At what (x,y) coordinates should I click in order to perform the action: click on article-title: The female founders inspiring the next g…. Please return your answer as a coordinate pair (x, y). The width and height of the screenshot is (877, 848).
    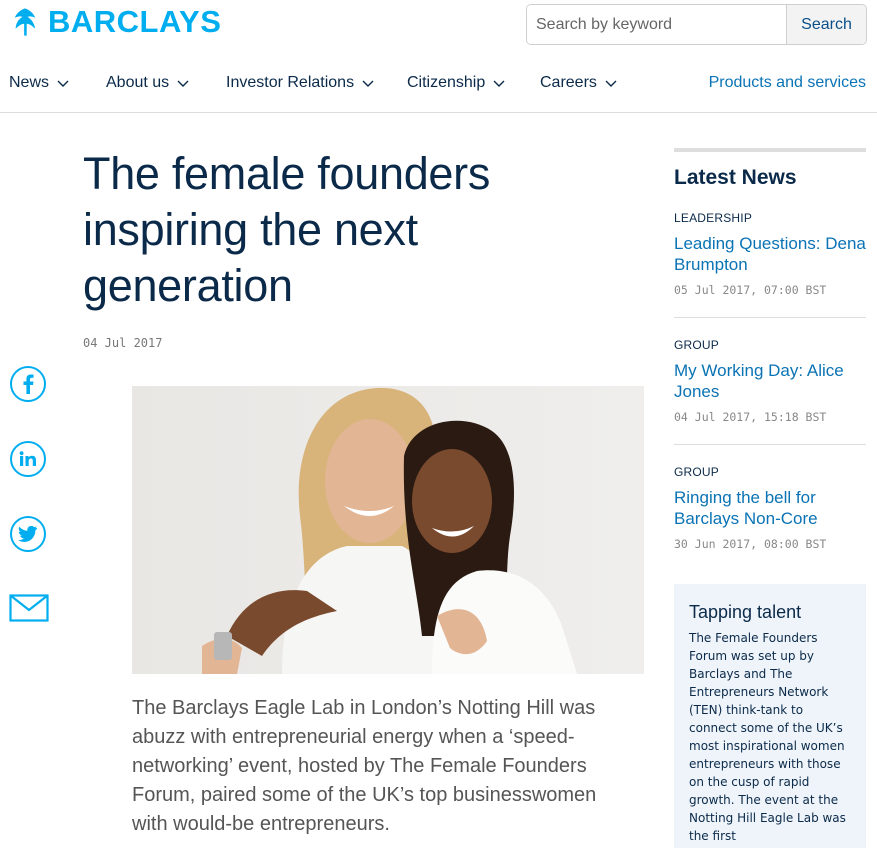
    Looking at the image, I should click on (287, 229).